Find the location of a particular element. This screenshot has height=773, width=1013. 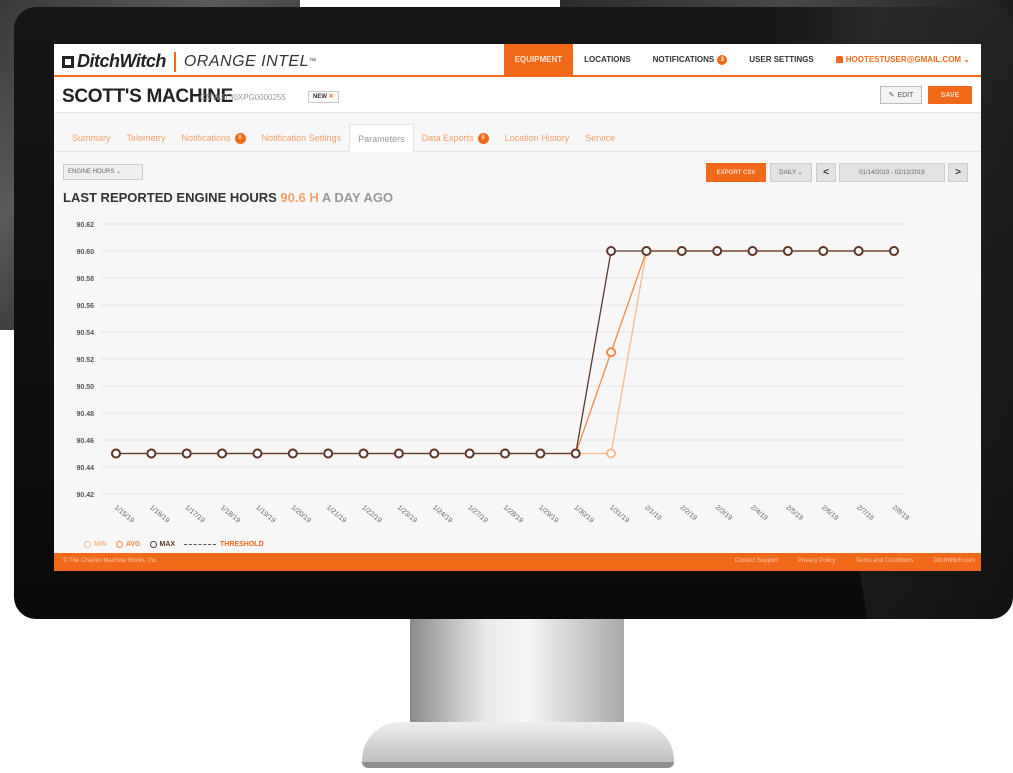

previous-range-button: < is located at coordinates (826, 172).